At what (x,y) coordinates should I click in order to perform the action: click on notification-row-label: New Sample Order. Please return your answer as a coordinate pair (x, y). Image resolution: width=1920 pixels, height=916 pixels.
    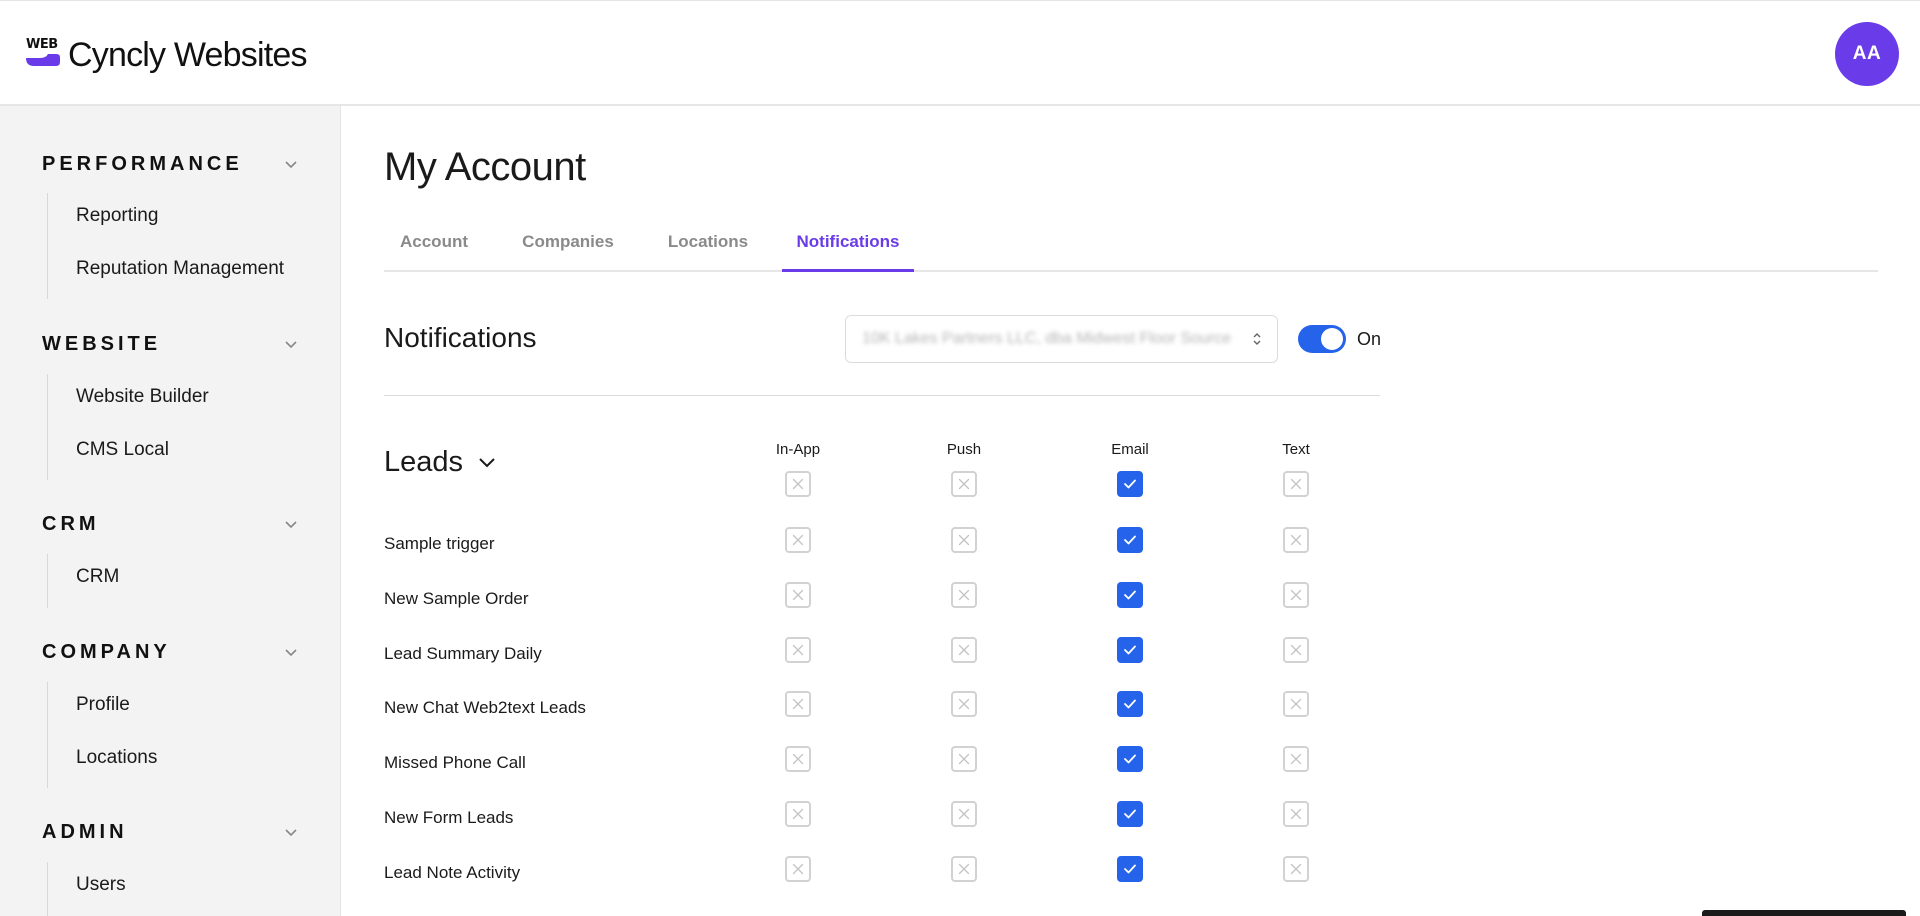
    Looking at the image, I should click on (456, 598).